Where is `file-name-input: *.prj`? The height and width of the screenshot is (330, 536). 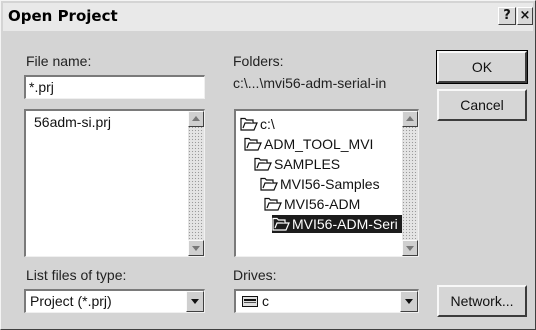
file-name-input: *.prj is located at coordinates (114, 87).